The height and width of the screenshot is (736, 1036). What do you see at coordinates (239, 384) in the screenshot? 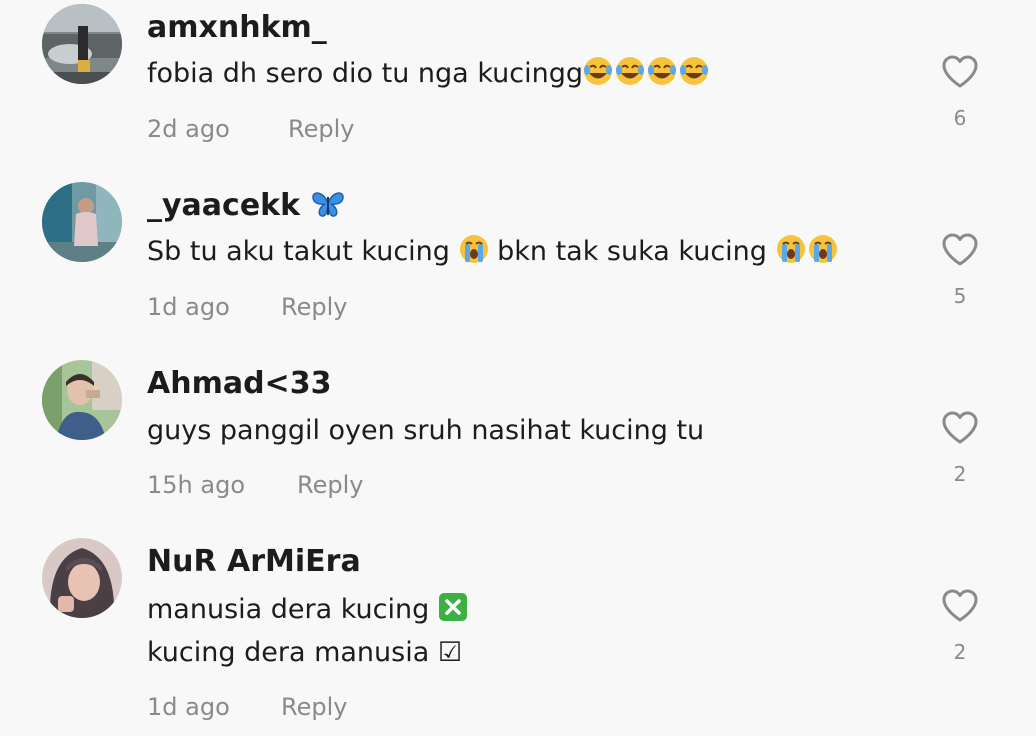
I see `username: Ahmad<33` at bounding box center [239, 384].